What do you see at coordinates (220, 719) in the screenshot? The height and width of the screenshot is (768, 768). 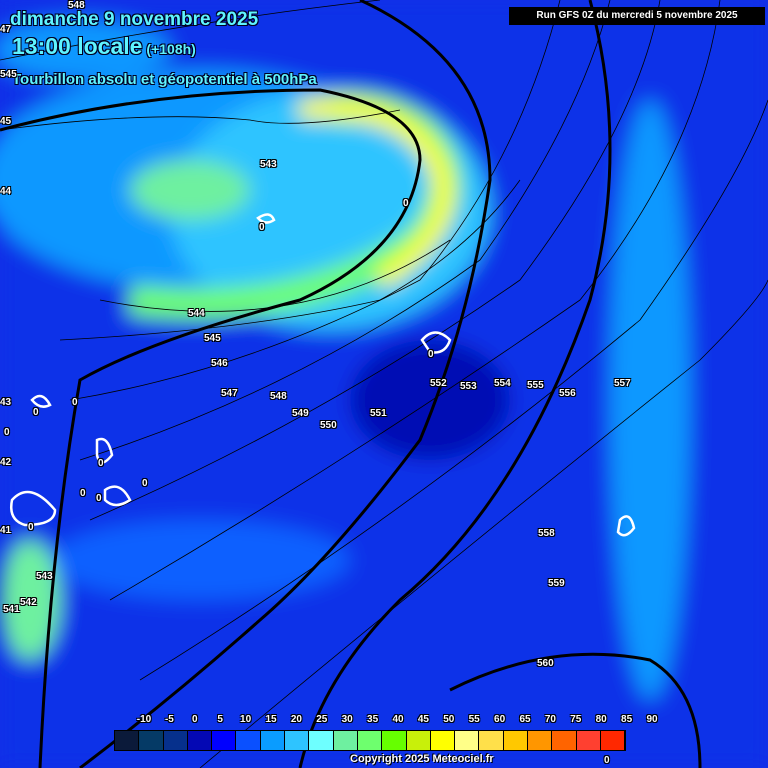 I see `legend-tick: 5` at bounding box center [220, 719].